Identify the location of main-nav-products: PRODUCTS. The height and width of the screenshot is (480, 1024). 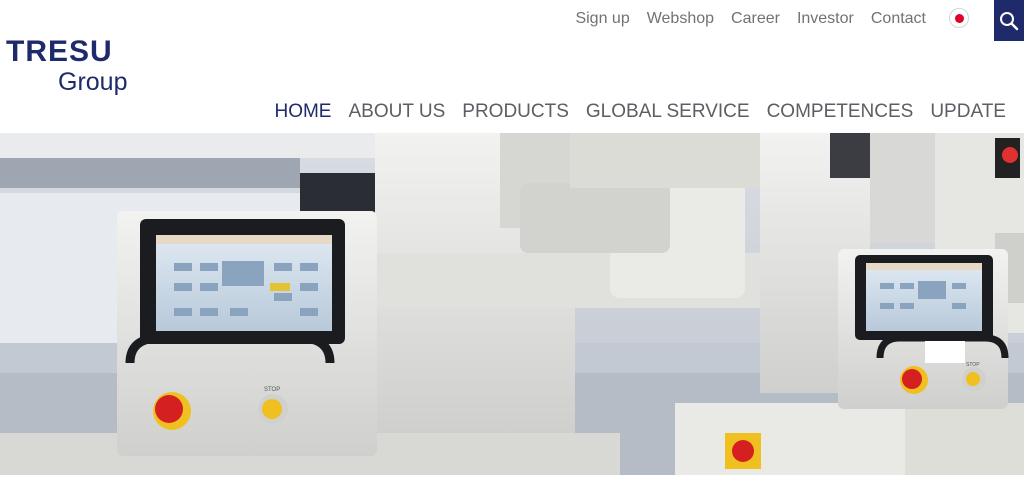
(515, 112).